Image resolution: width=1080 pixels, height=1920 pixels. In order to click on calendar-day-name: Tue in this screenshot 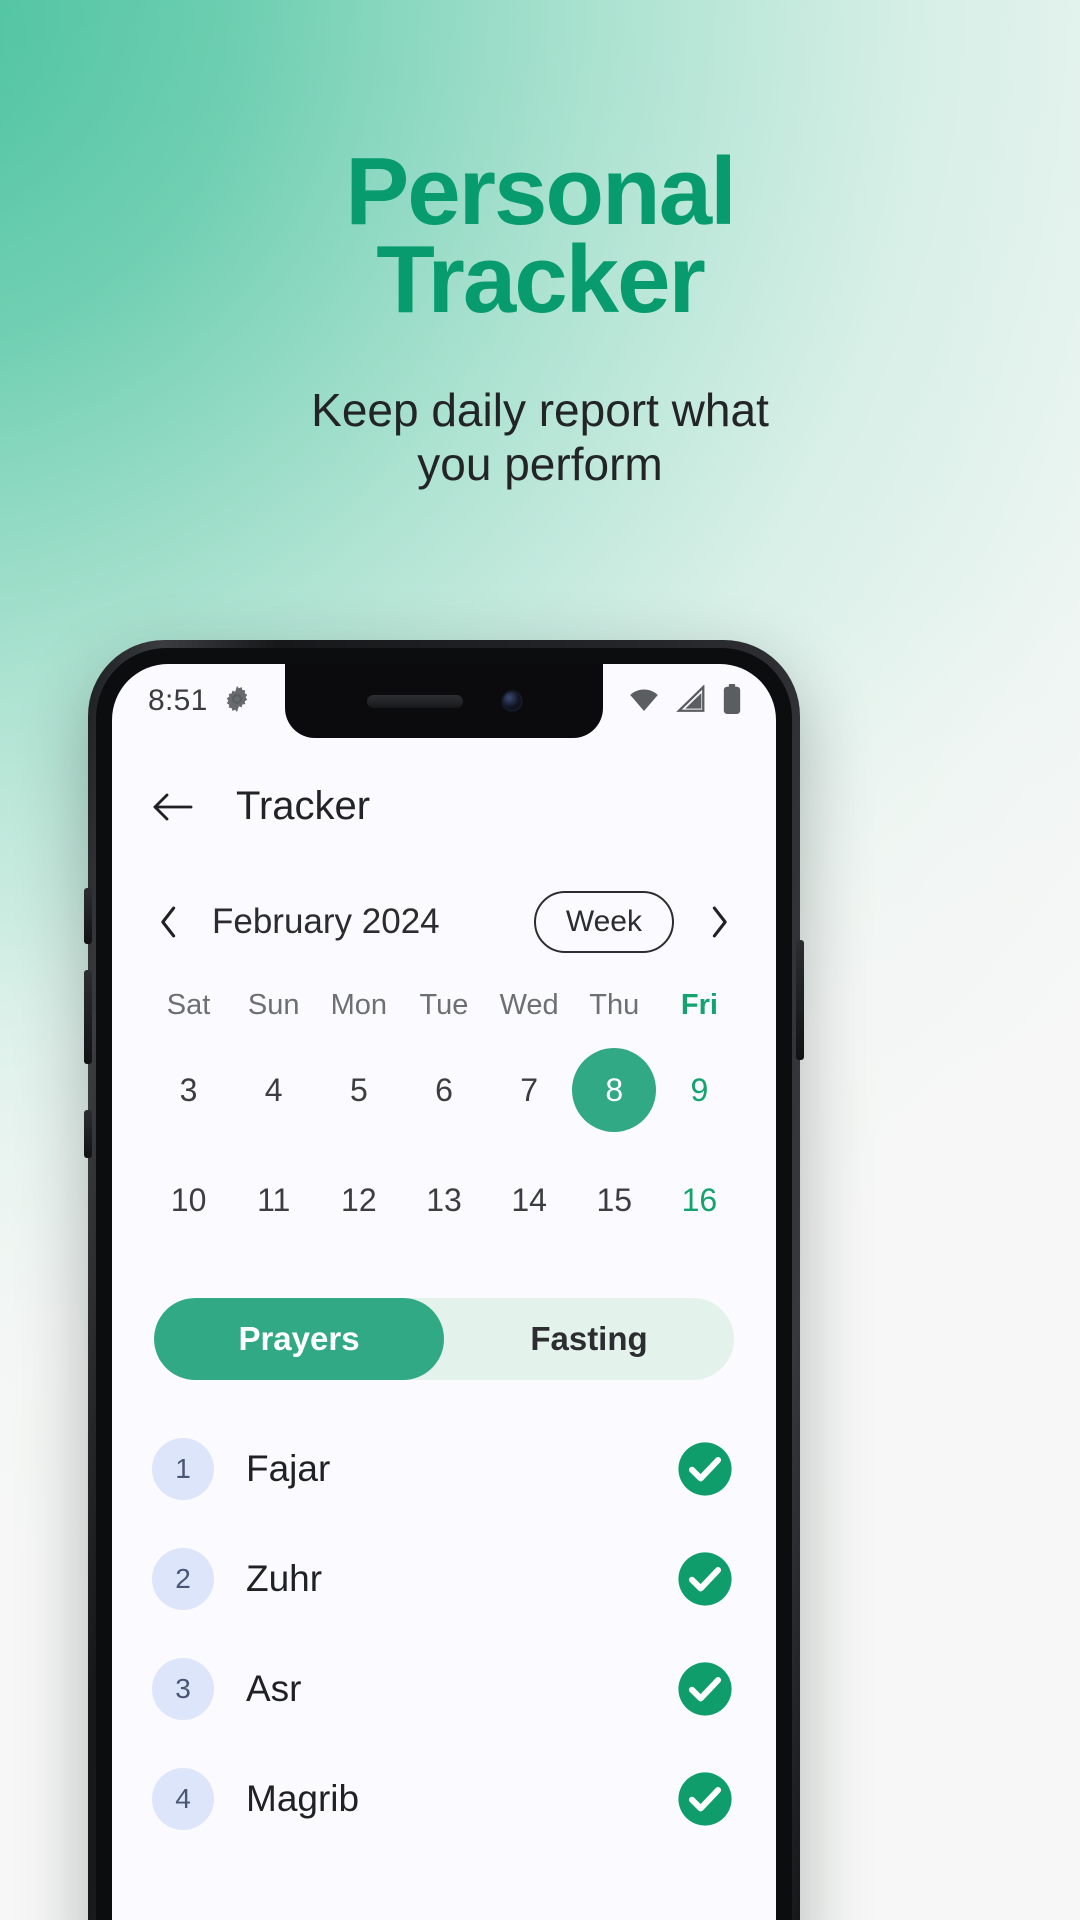, I will do `click(444, 1005)`.